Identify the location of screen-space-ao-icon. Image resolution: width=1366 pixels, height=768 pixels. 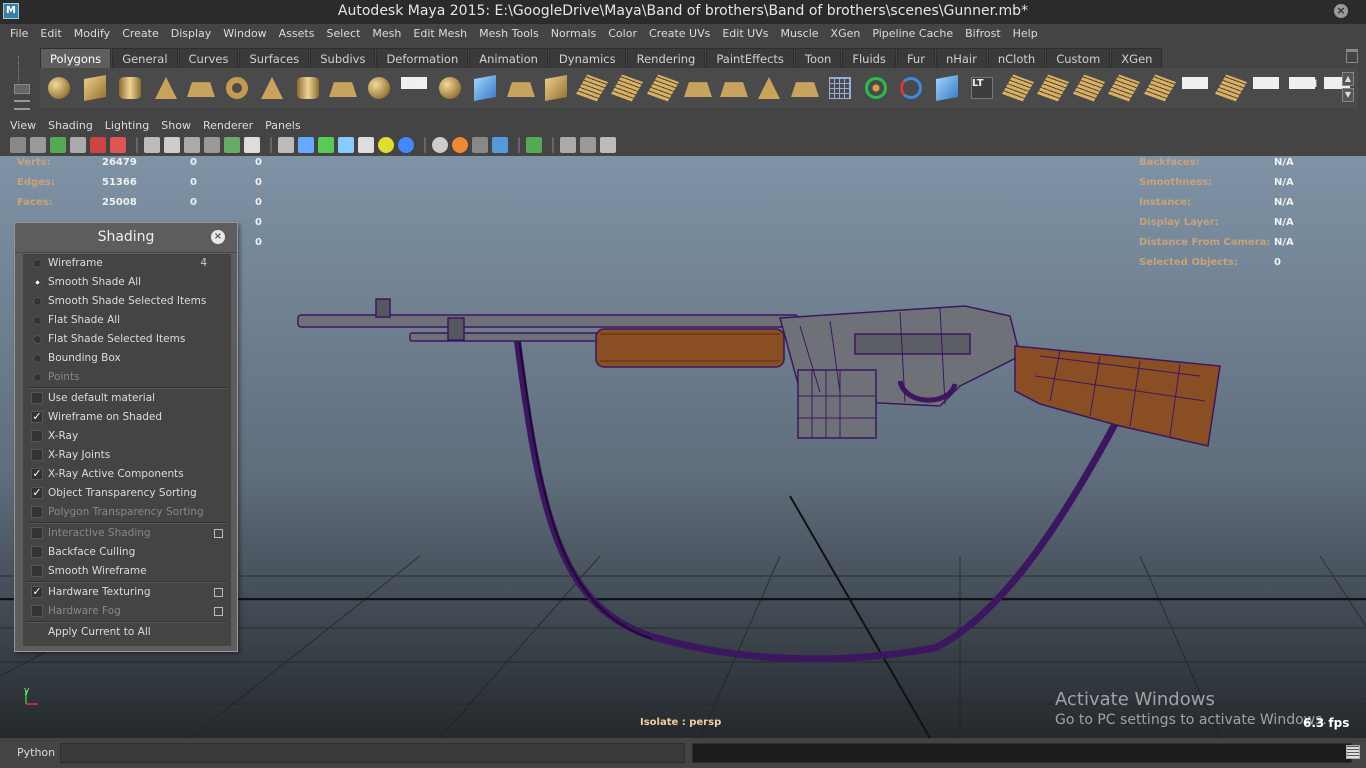
(406, 145).